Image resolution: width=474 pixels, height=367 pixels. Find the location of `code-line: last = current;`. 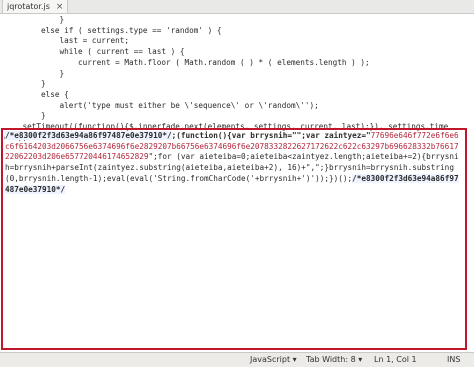

code-line: last = current; is located at coordinates (66, 41).